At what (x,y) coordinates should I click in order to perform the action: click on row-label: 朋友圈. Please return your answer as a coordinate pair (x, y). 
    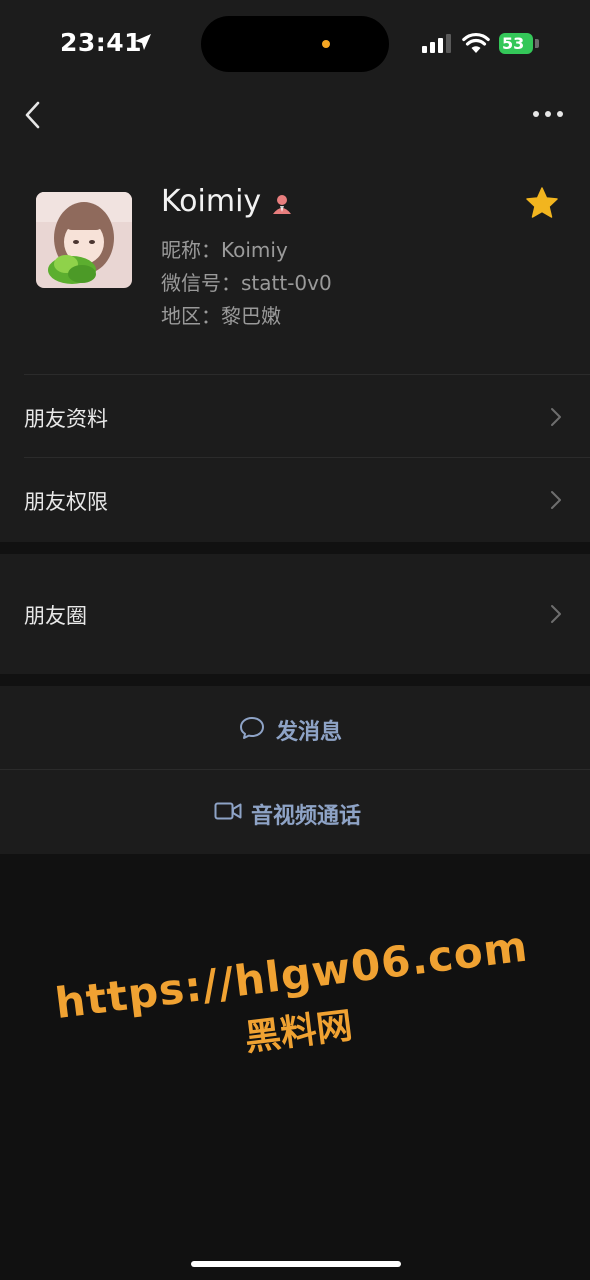
    Looking at the image, I should click on (55, 616).